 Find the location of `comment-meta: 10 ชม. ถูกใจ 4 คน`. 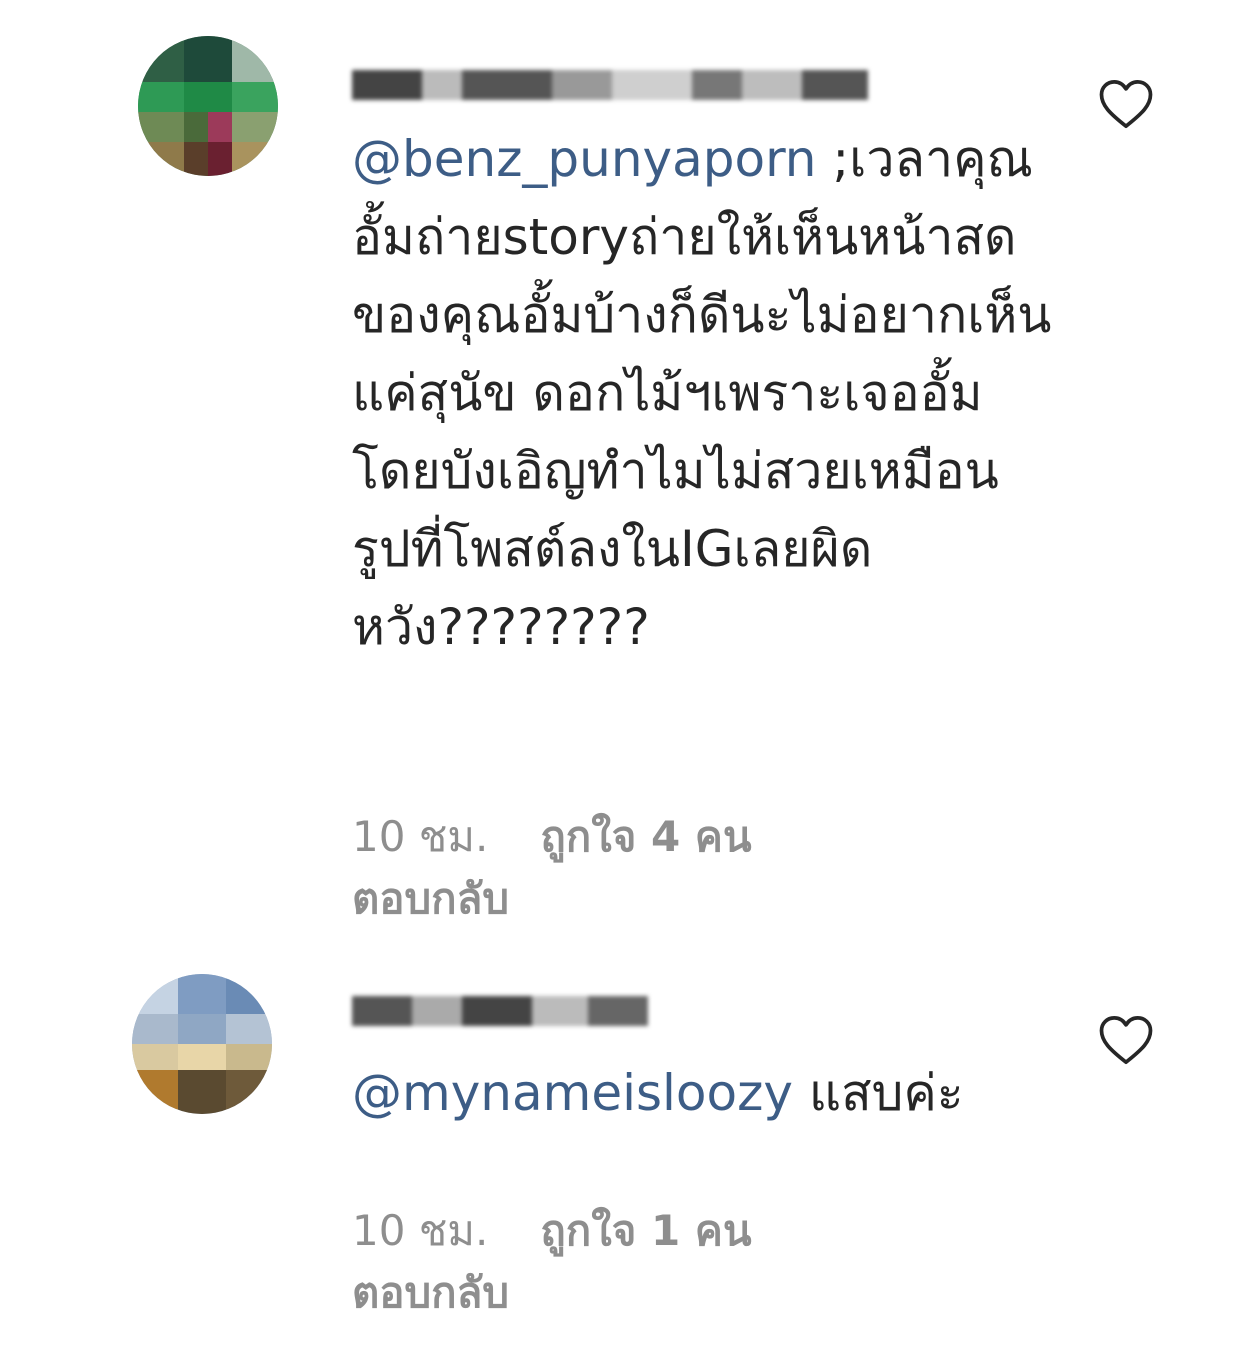

comment-meta: 10 ชม. ถูกใจ 4 คน is located at coordinates (552, 837).